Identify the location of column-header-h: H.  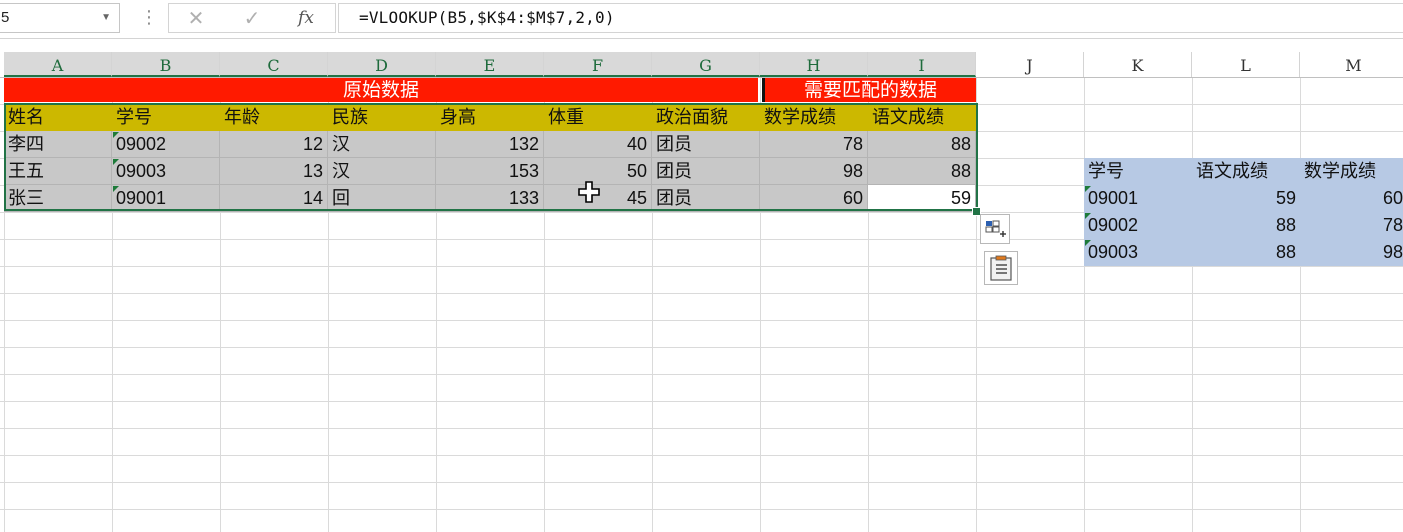
(814, 64).